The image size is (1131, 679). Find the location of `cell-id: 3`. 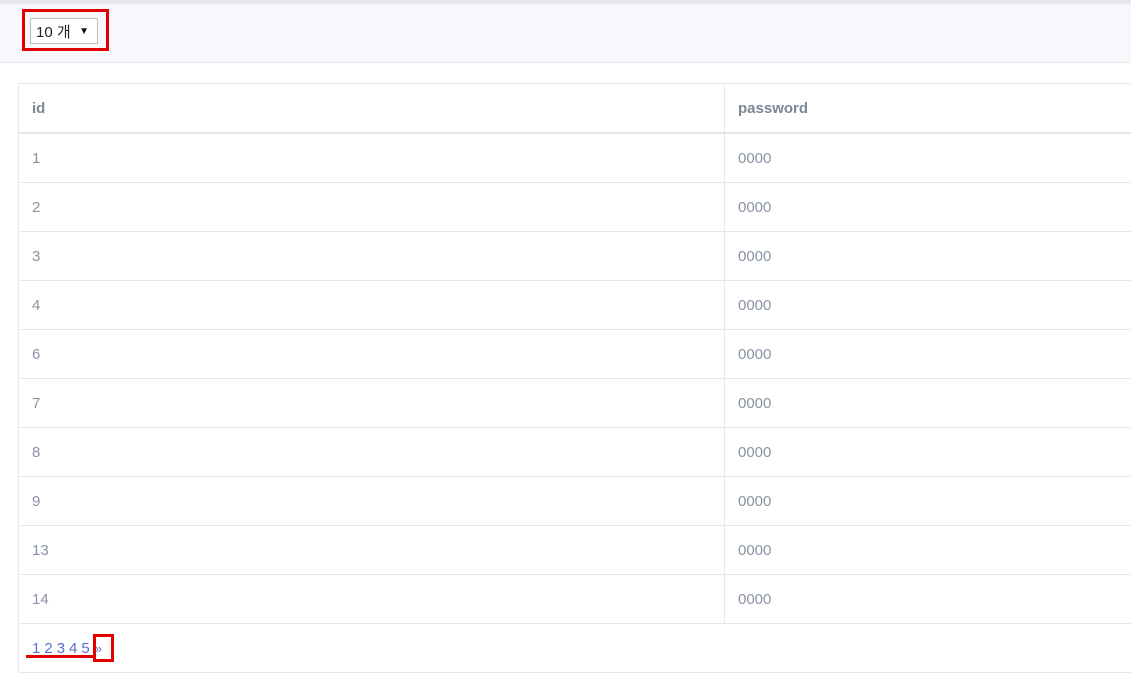

cell-id: 3 is located at coordinates (371, 256).